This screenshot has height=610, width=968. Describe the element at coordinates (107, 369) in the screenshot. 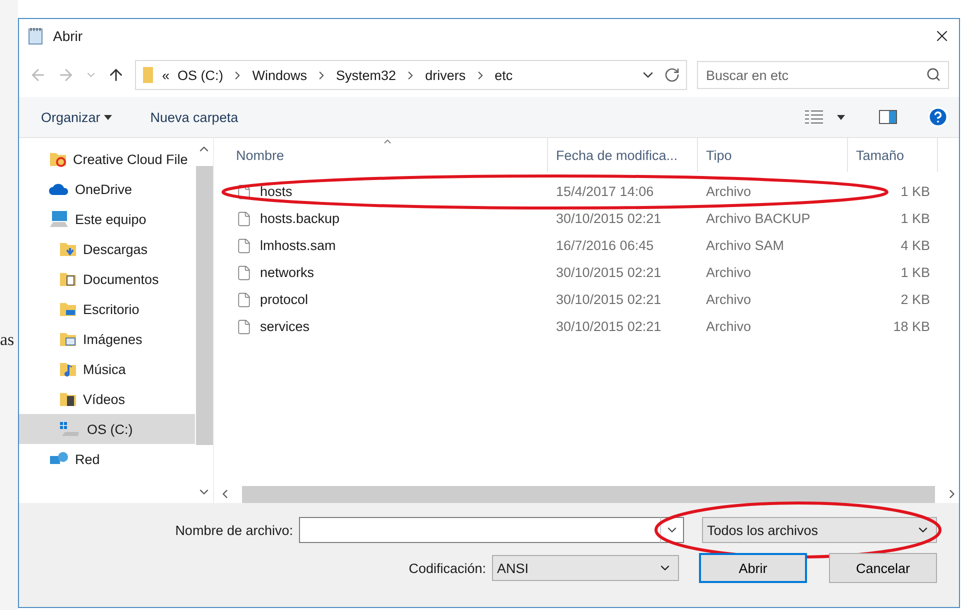

I see `sidebar-item: Música` at that location.